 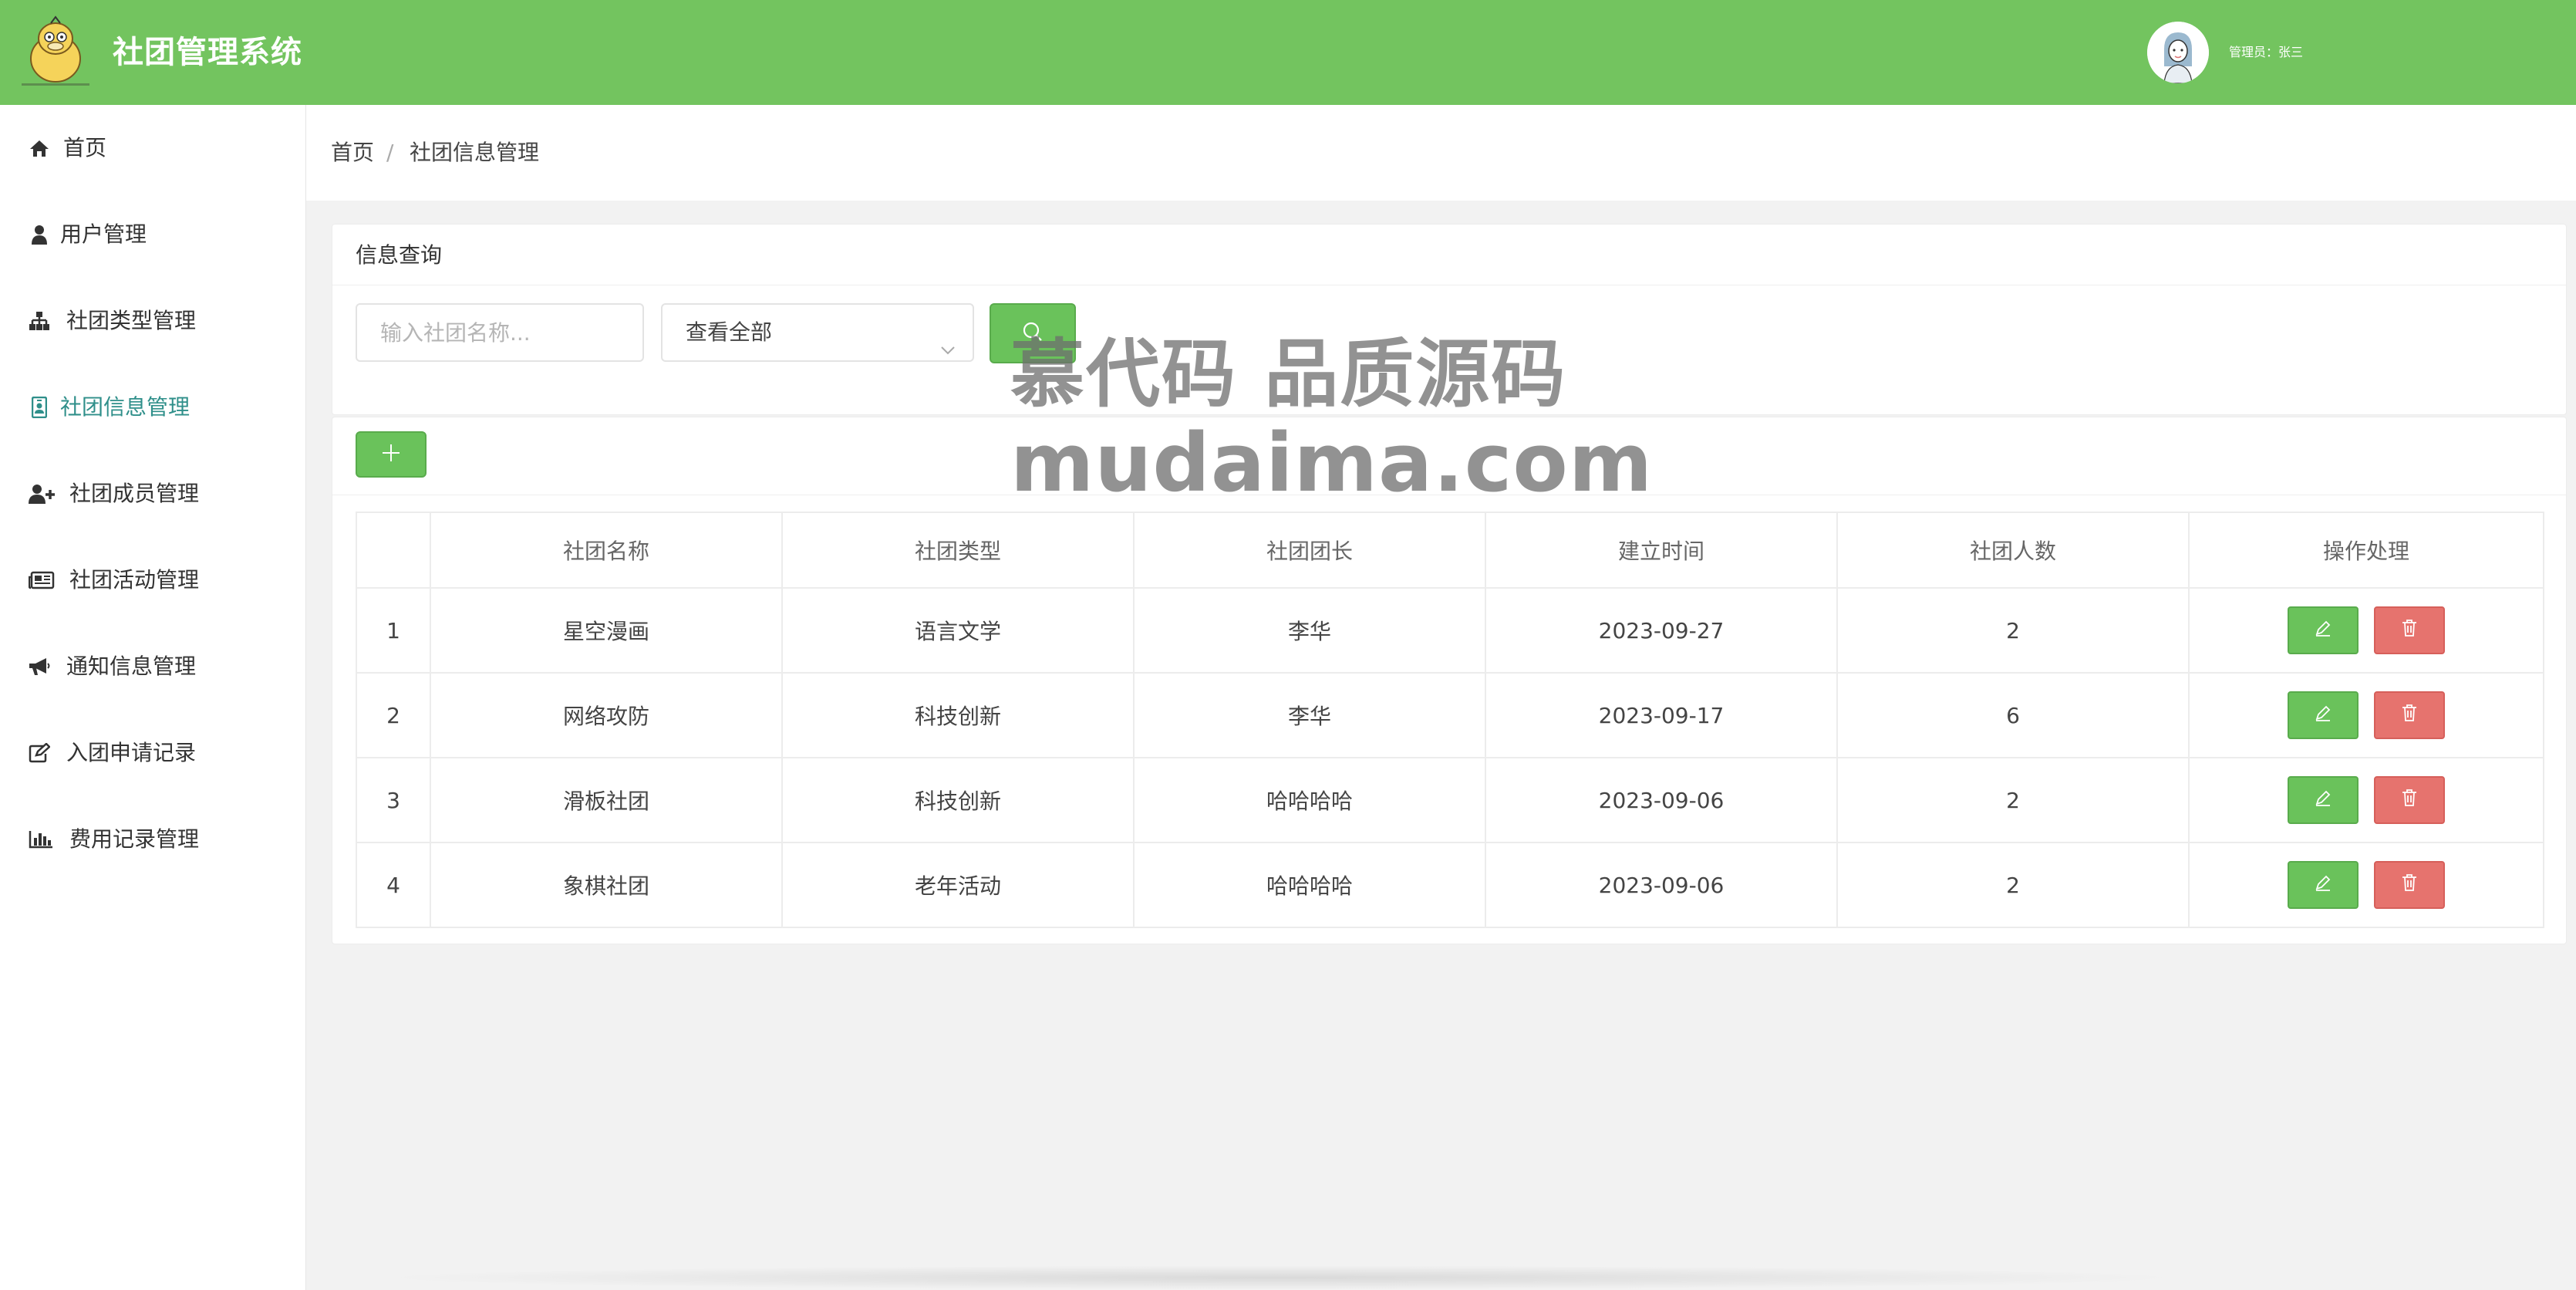 I want to click on sidebar-item-club-info: 社团信息管理, so click(x=152, y=407).